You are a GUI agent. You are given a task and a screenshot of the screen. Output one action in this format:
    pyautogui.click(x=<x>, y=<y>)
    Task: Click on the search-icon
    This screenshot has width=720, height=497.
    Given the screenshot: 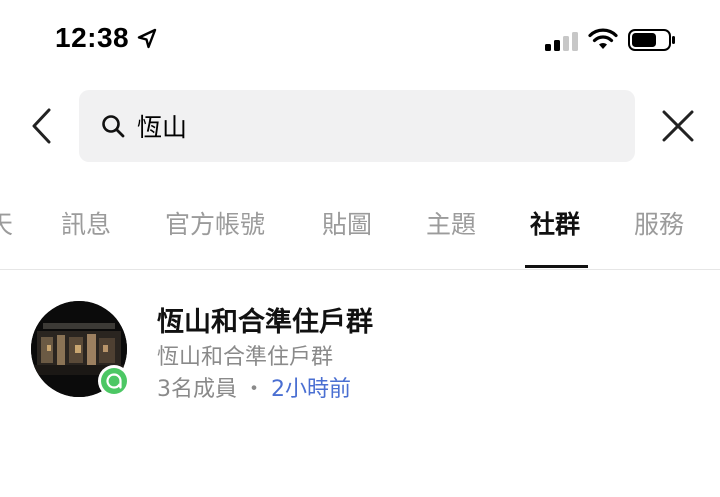 What is the action you would take?
    pyautogui.click(x=113, y=126)
    